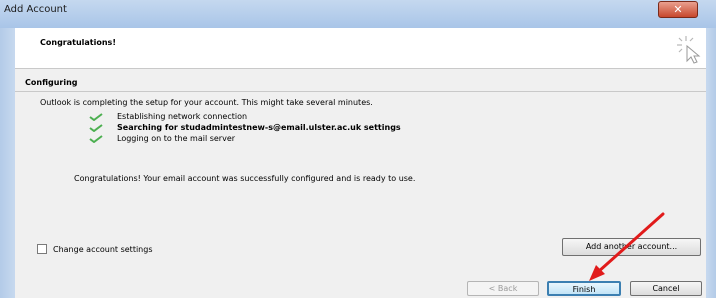 The image size is (716, 298). I want to click on step-label: Establishing network connection, so click(182, 116).